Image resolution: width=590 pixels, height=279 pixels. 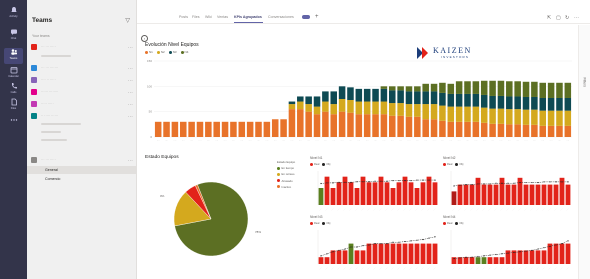 I want to click on team-item: ······ ········ ···, so click(x=82, y=92).